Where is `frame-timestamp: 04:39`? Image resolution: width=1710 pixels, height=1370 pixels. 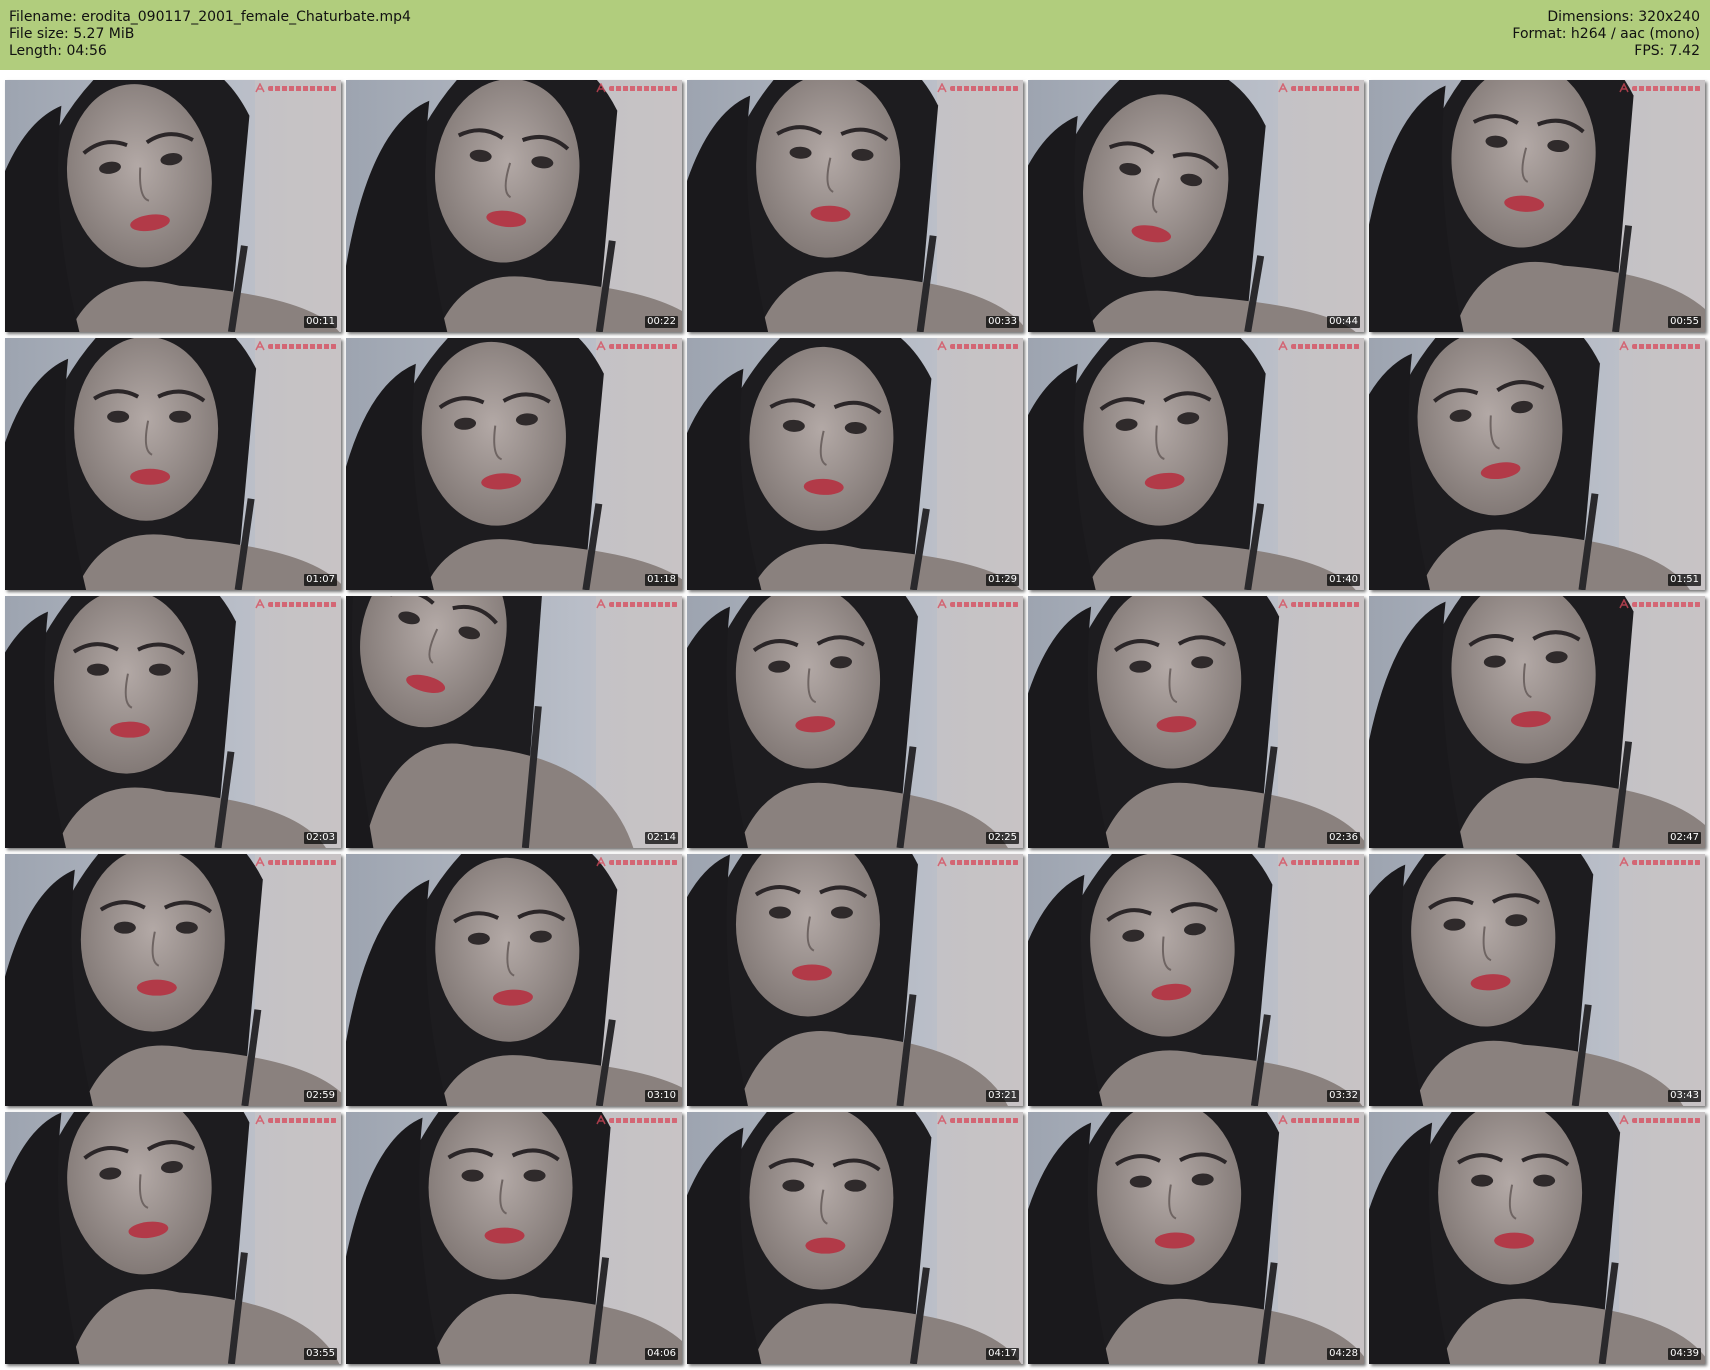
frame-timestamp: 04:39 is located at coordinates (1684, 1354).